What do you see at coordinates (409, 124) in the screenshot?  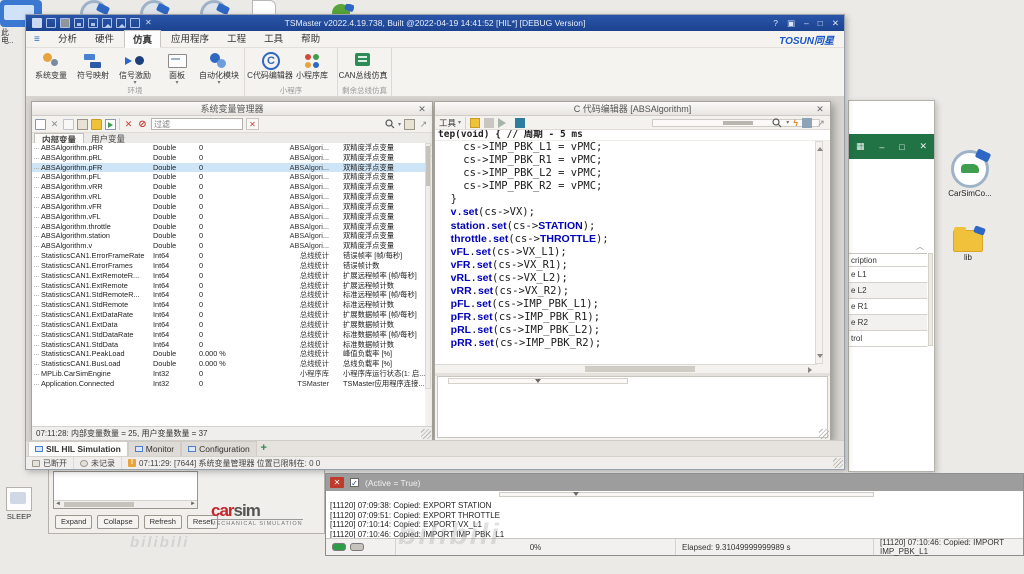 I see `copy-list-icon` at bounding box center [409, 124].